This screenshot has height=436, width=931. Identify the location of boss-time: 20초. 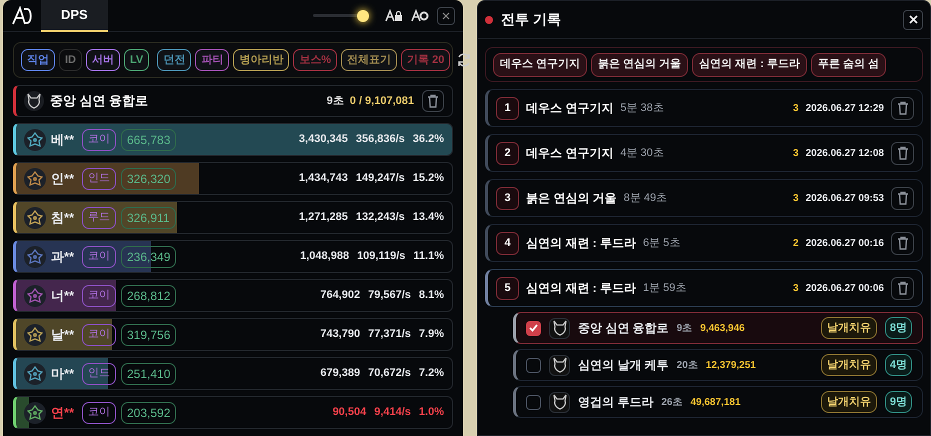
(687, 365).